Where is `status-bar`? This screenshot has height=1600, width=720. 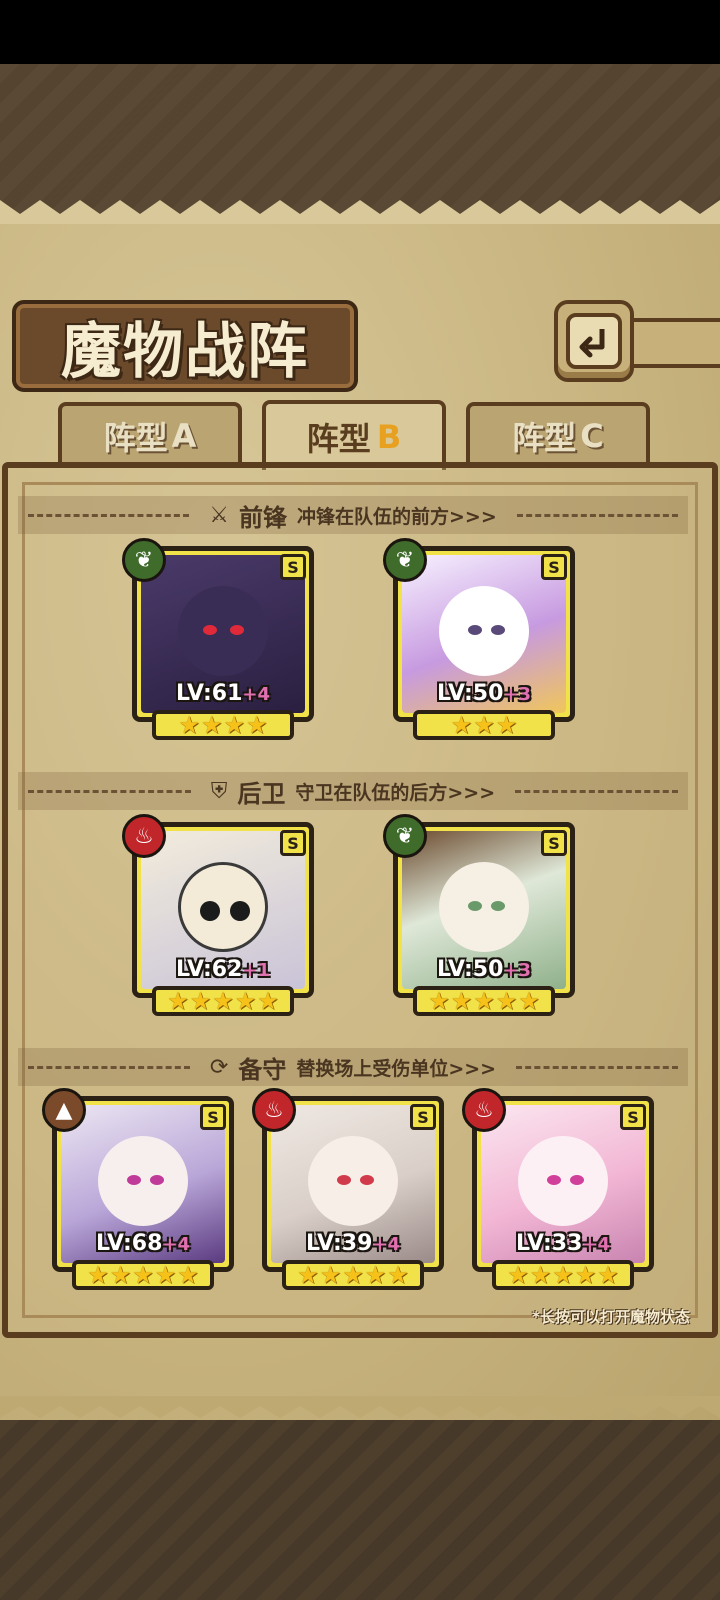
status-bar is located at coordinates (360, 32).